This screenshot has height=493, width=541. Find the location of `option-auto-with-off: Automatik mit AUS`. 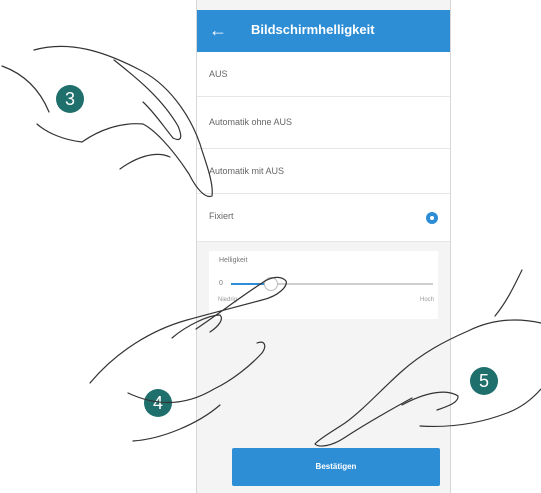

option-auto-with-off: Automatik mit AUS is located at coordinates (323, 171).